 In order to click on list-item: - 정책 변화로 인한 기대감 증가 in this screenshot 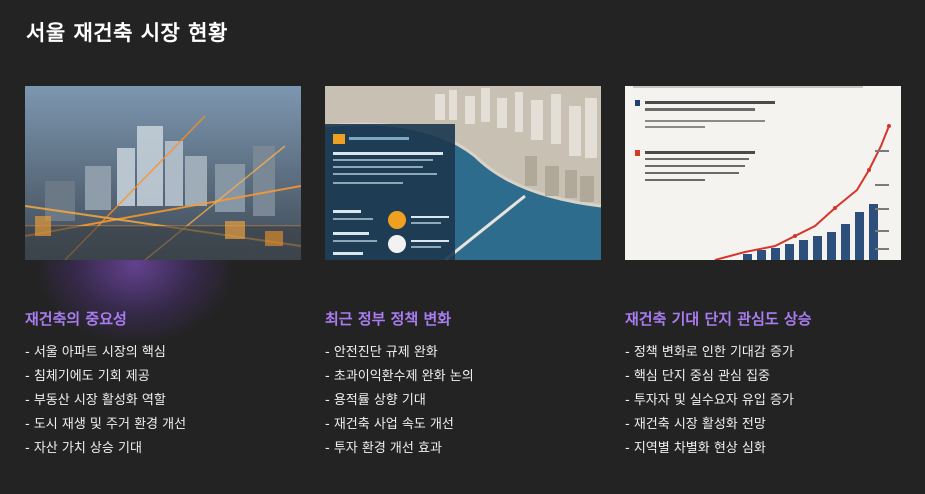, I will do `click(709, 352)`.